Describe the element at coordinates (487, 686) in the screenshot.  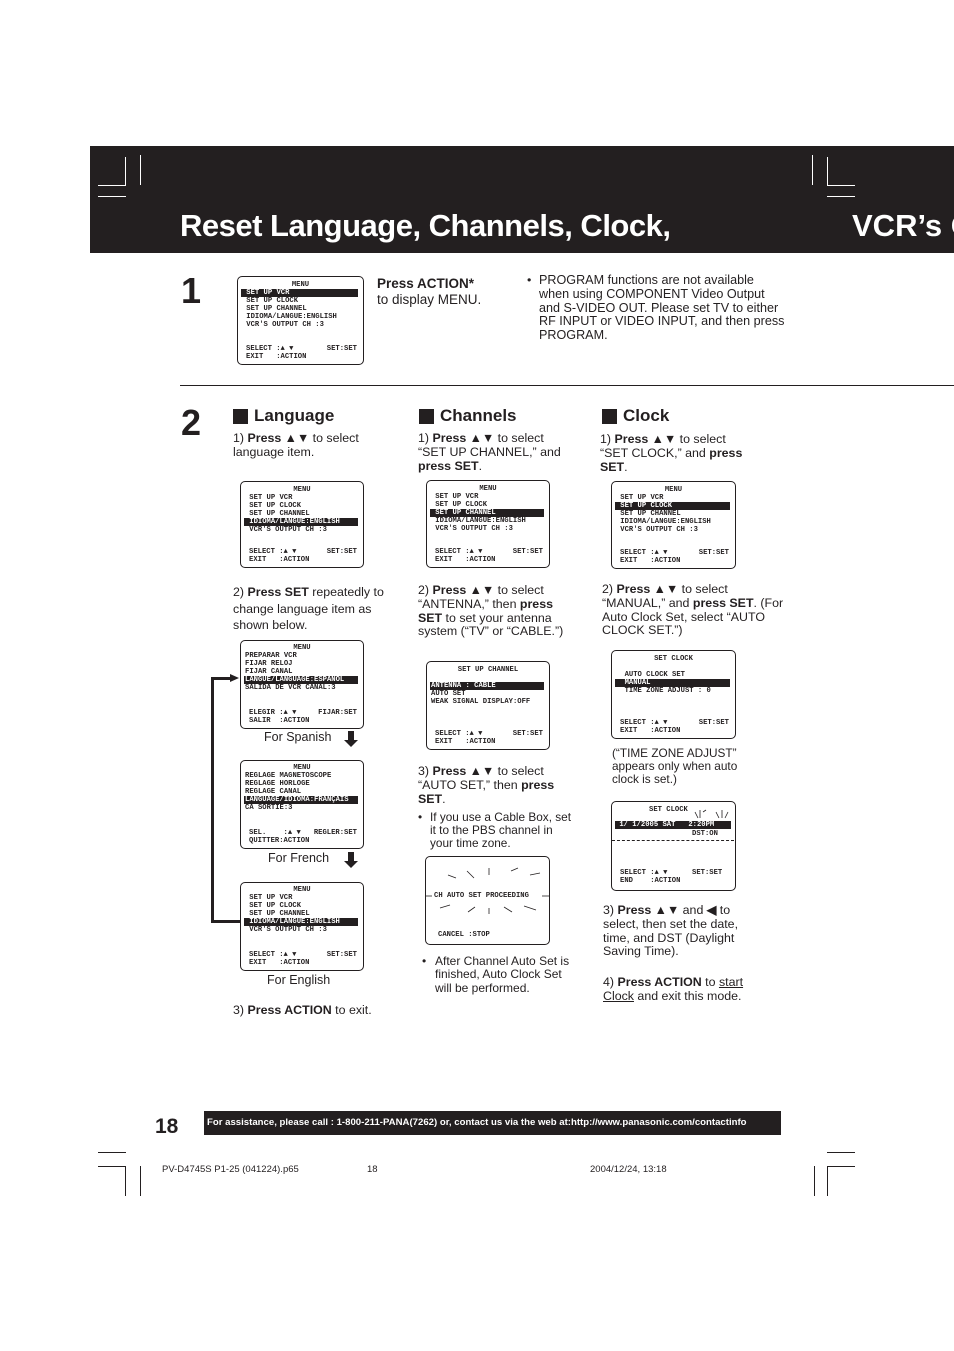
I see `osd-item-selected: ANTENNA : CABLE` at that location.